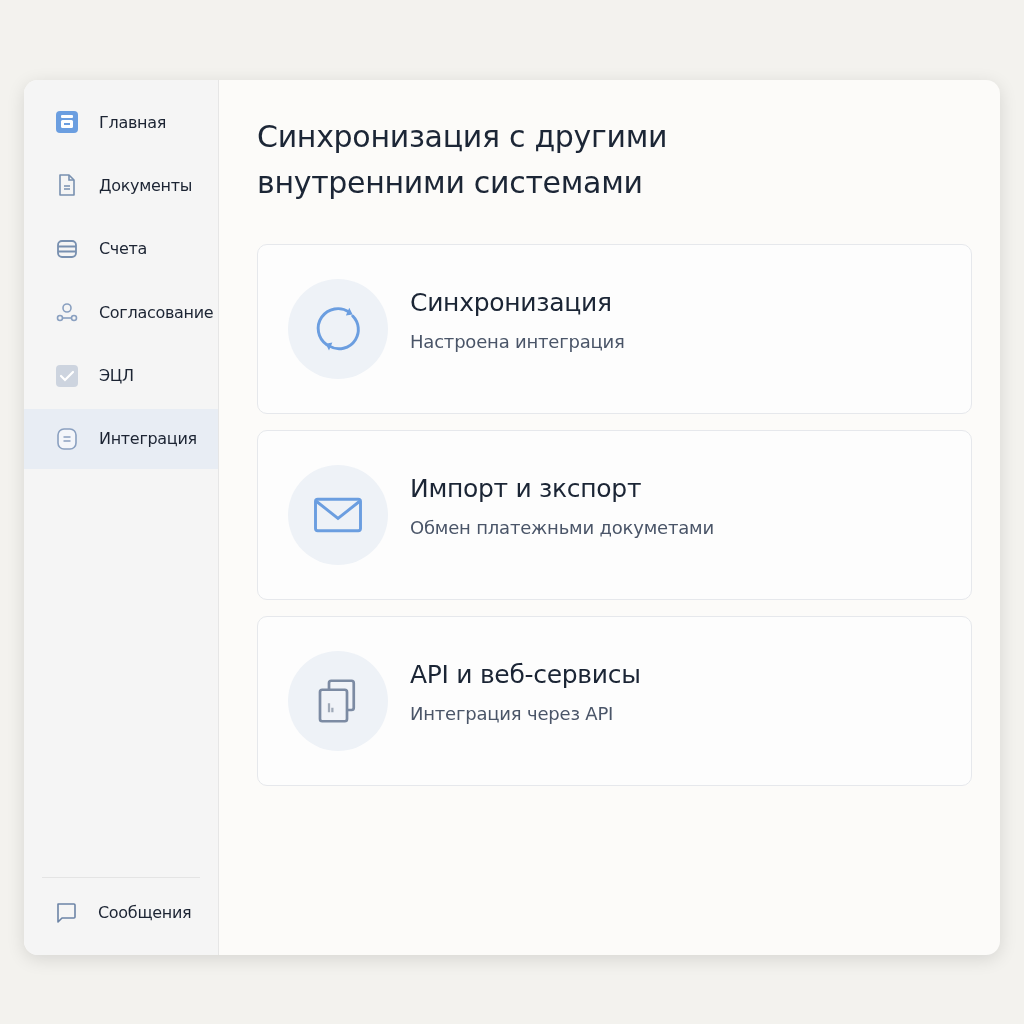 Image resolution: width=1024 pixels, height=1024 pixels. What do you see at coordinates (121, 912) in the screenshot?
I see `messages-link: Сообщения` at bounding box center [121, 912].